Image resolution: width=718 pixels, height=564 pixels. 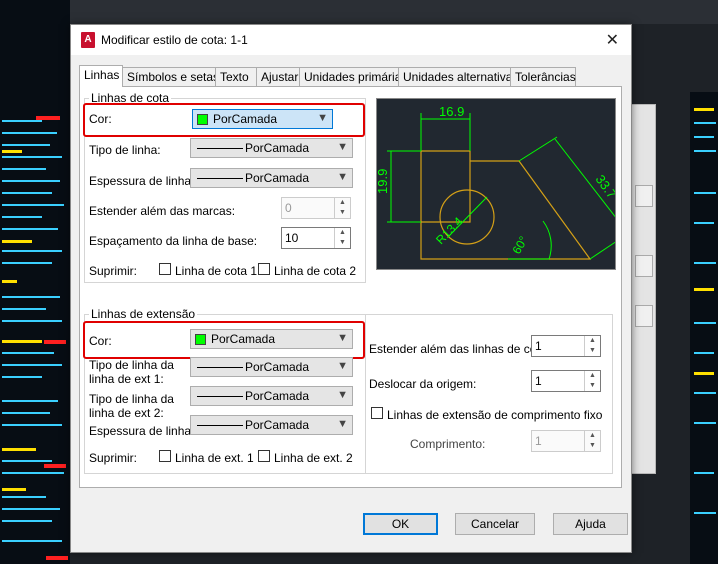 I want to click on drawing-canvas-right, so click(x=704, y=328).